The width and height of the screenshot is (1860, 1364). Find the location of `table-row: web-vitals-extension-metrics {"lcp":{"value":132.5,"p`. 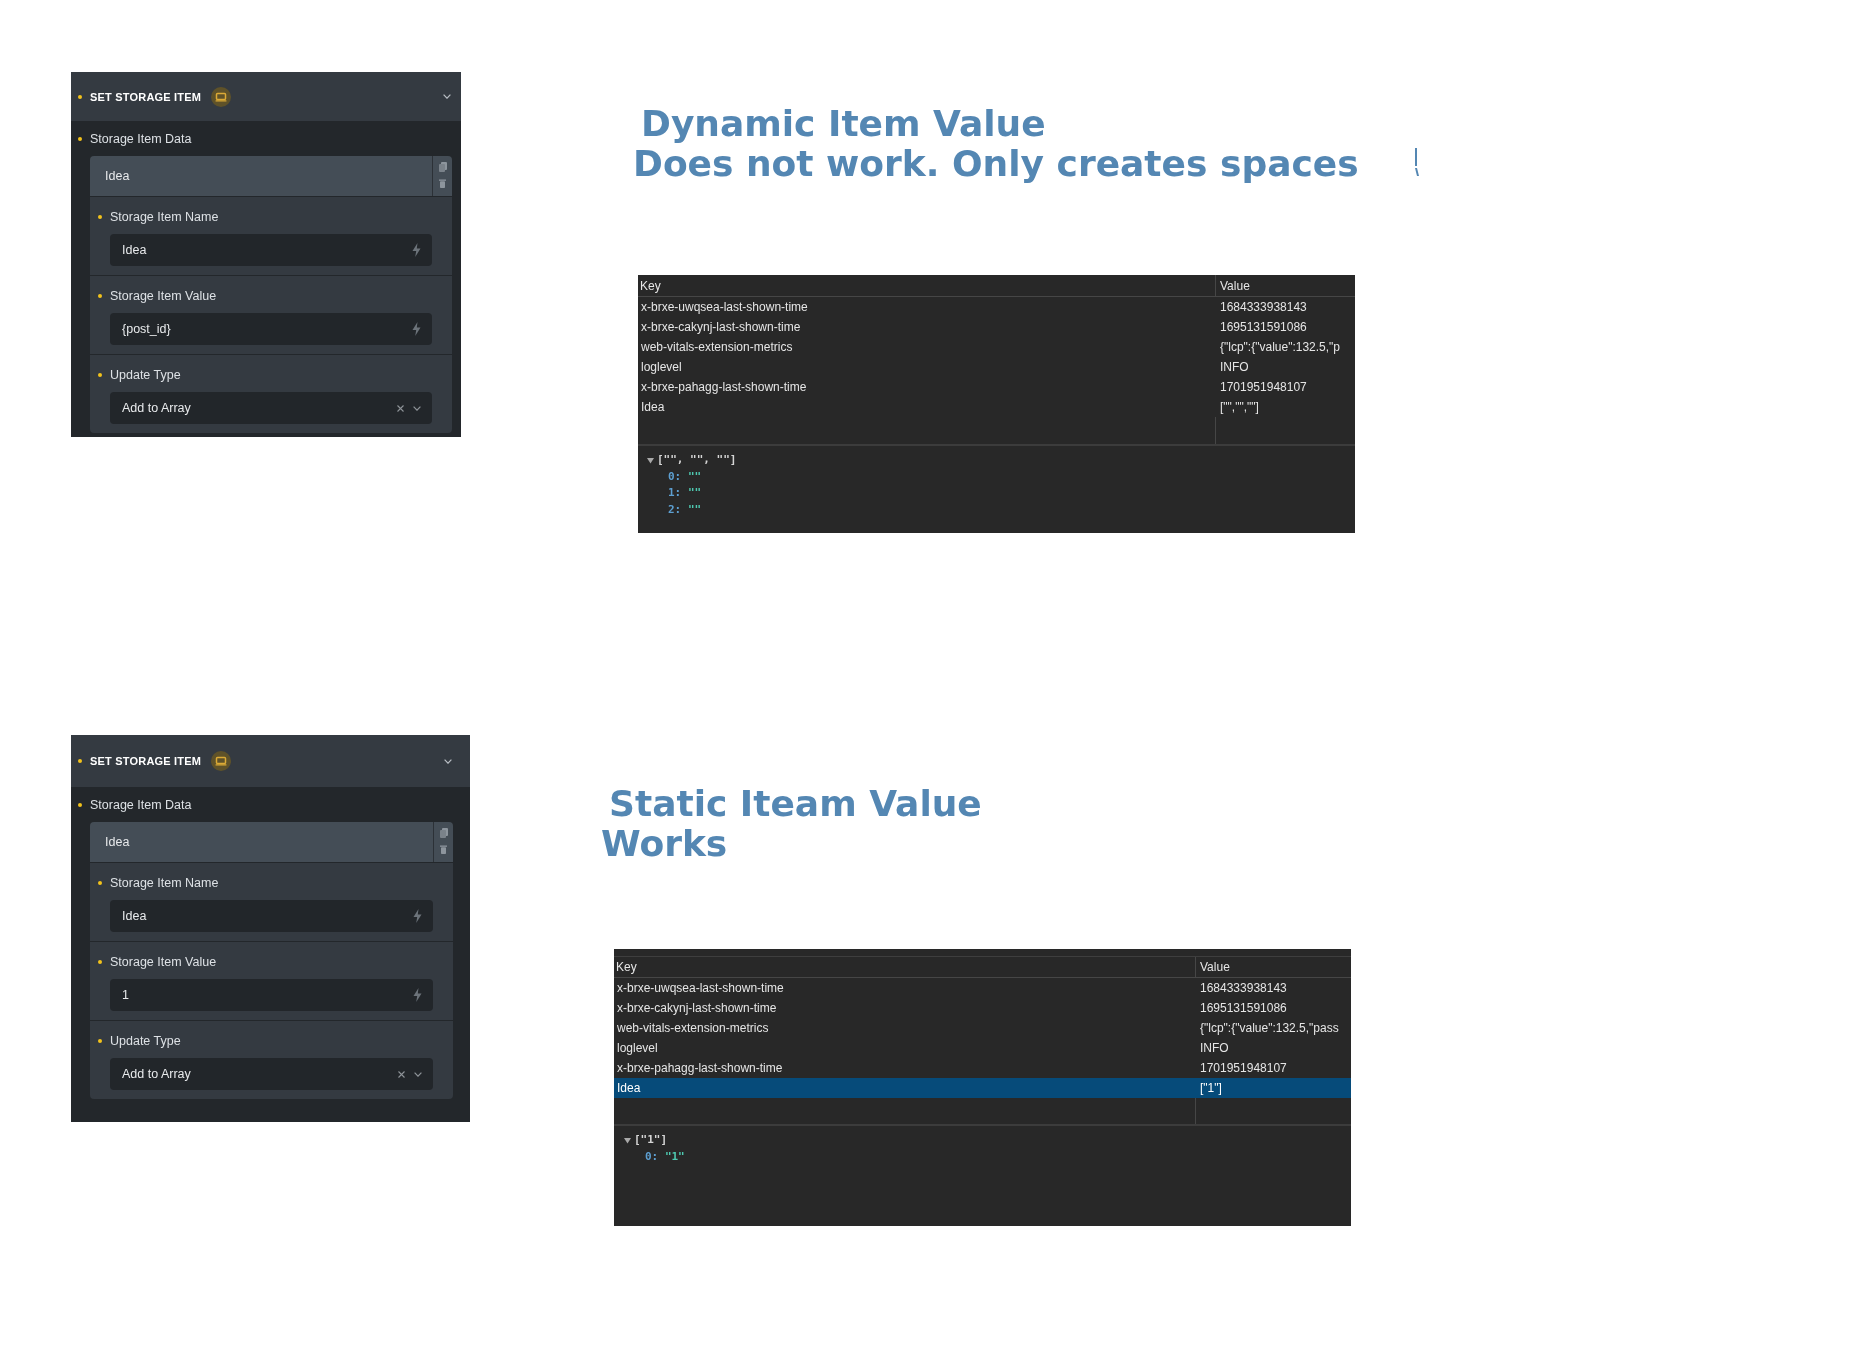

table-row: web-vitals-extension-metrics {"lcp":{"value":132.5,"p is located at coordinates (996, 347).